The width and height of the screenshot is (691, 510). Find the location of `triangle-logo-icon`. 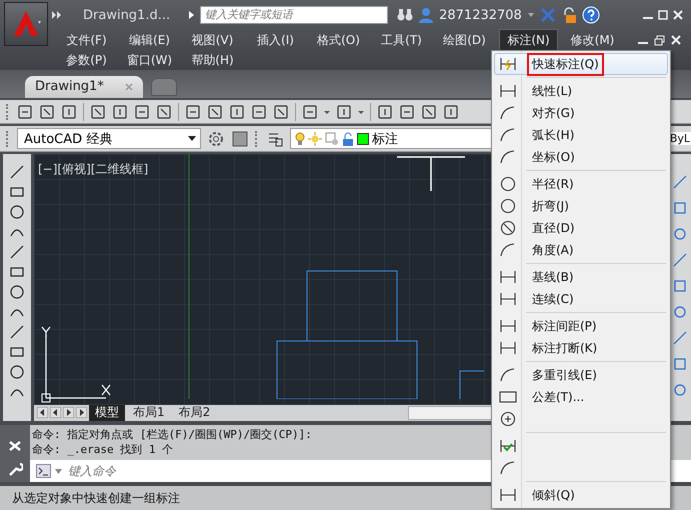

triangle-logo-icon is located at coordinates (26, 24).